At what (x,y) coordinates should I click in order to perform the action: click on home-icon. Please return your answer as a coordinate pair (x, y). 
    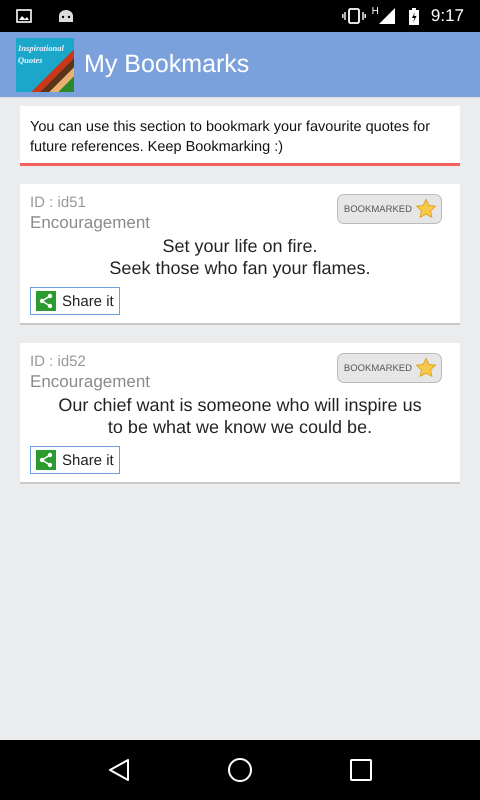
    Looking at the image, I should click on (239, 770).